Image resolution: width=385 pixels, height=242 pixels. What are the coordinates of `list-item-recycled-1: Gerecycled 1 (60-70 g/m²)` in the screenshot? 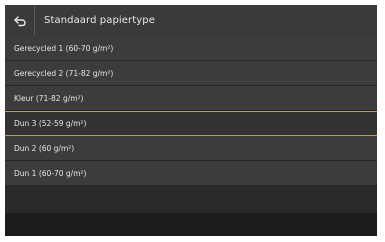 It's located at (191, 48).